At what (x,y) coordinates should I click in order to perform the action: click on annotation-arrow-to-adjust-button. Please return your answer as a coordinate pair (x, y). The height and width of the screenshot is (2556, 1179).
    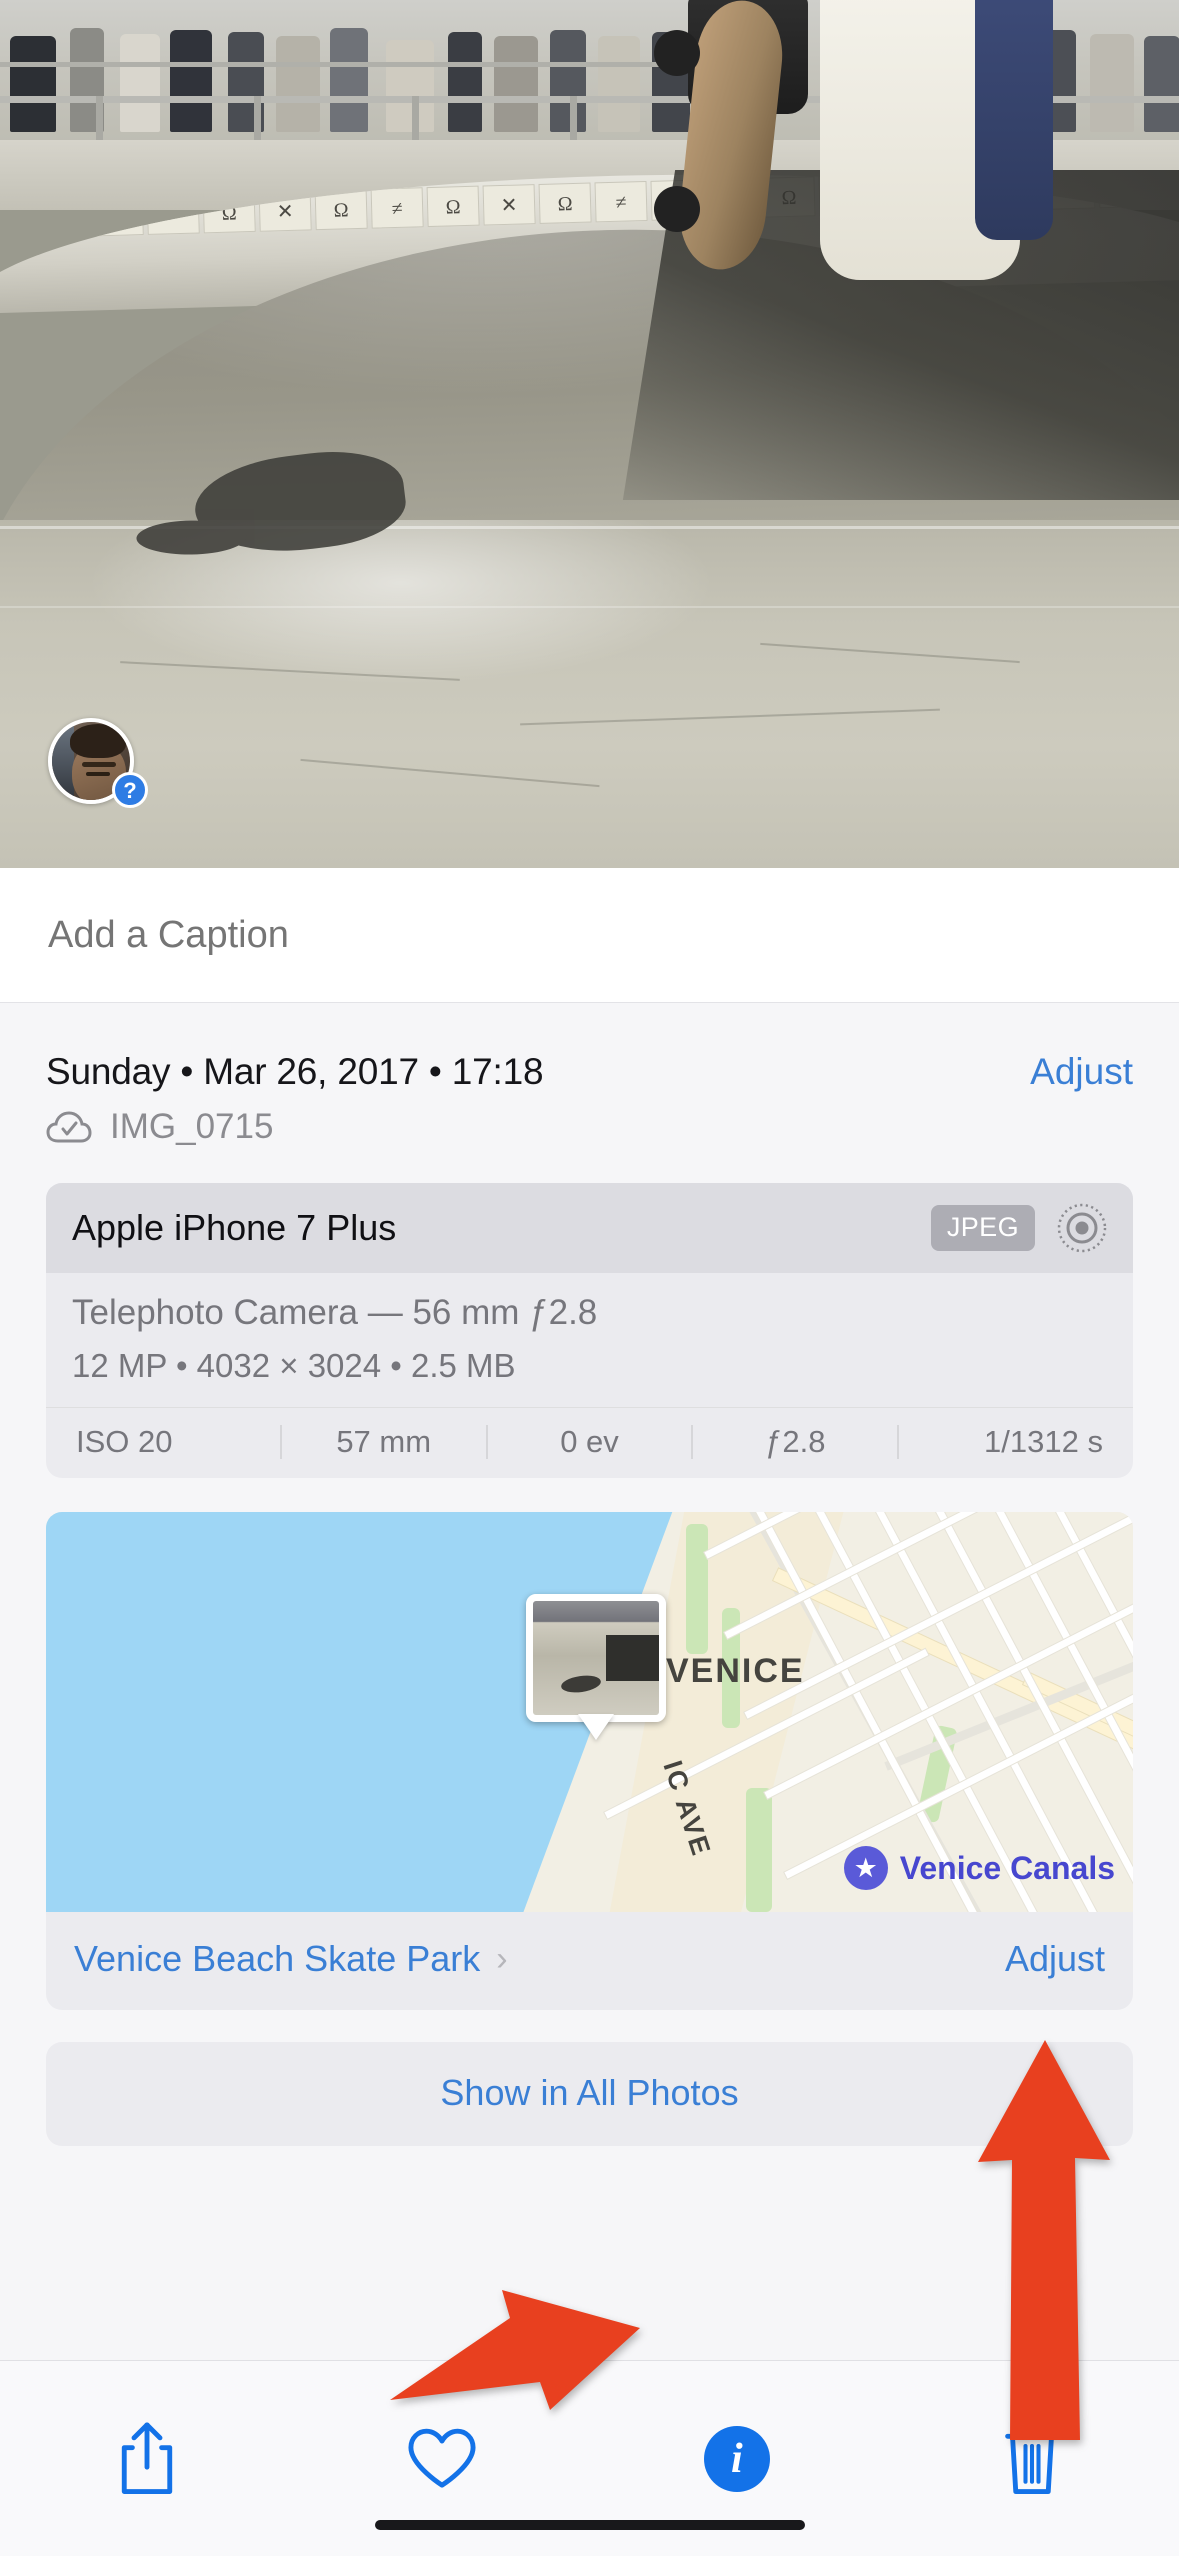
    Looking at the image, I should click on (1044, 2240).